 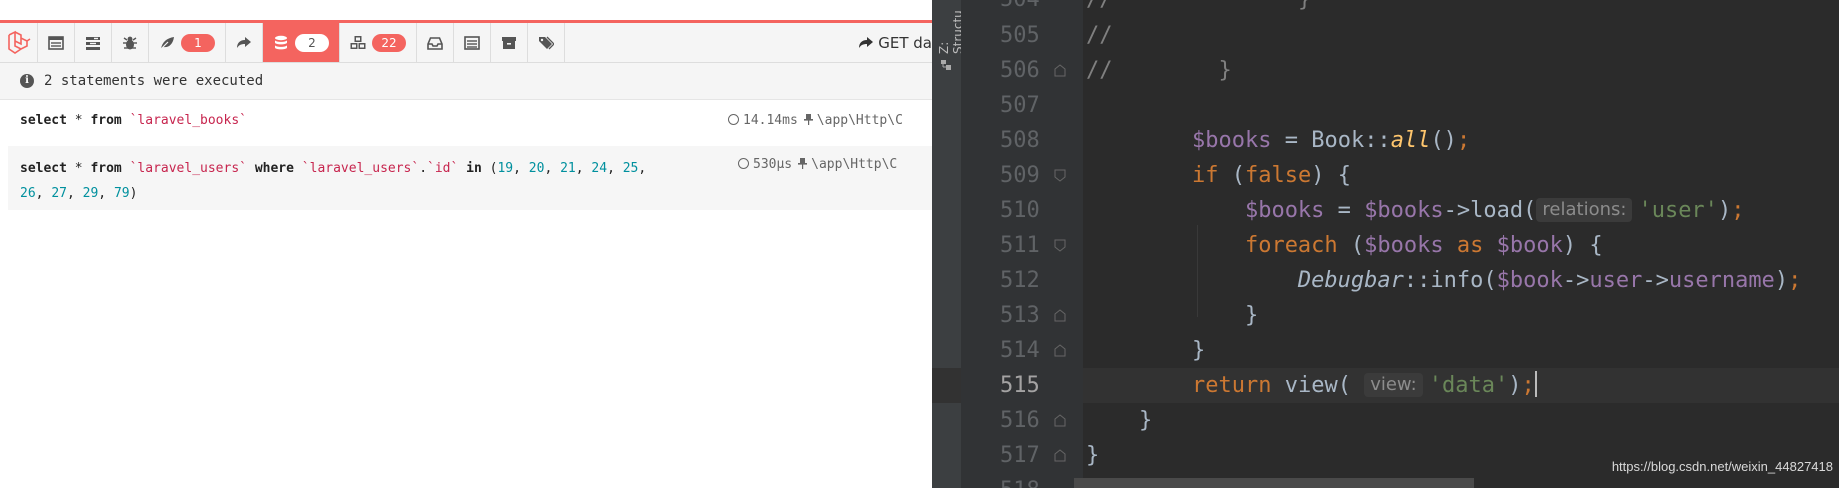 I want to click on code-token: ::, so click(x=1417, y=280).